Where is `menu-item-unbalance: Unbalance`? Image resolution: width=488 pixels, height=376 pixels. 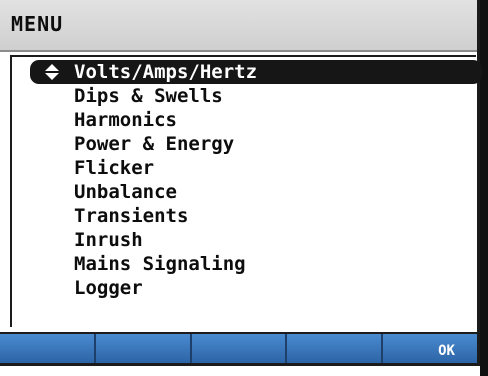 menu-item-unbalance: Unbalance is located at coordinates (244, 192).